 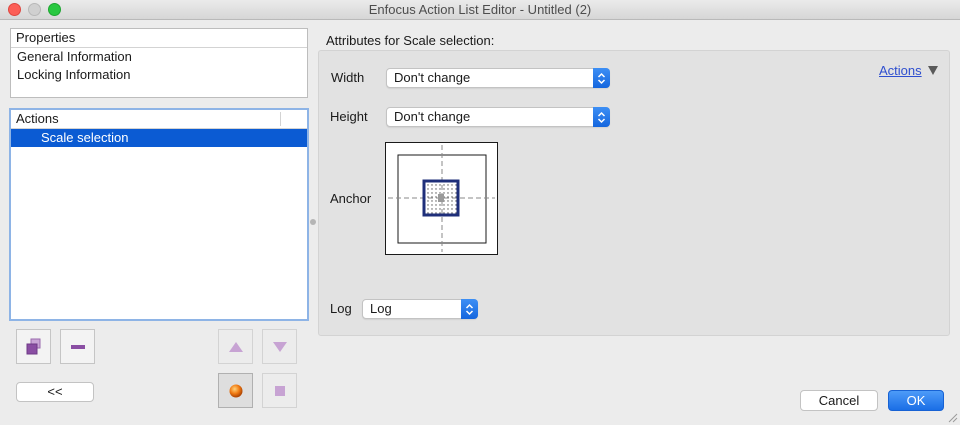 What do you see at coordinates (410, 40) in the screenshot?
I see `attributes-title: Attributes for Scale selection:` at bounding box center [410, 40].